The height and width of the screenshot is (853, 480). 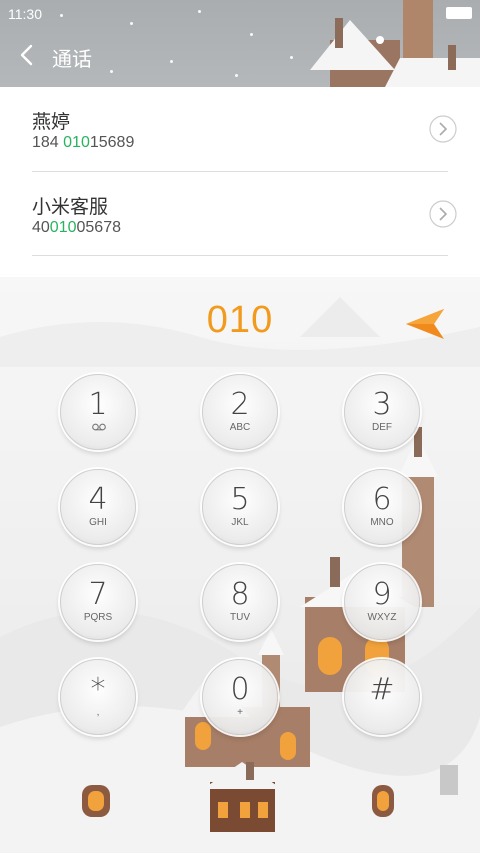 What do you see at coordinates (51, 122) in the screenshot?
I see `contact-name: 燕婷` at bounding box center [51, 122].